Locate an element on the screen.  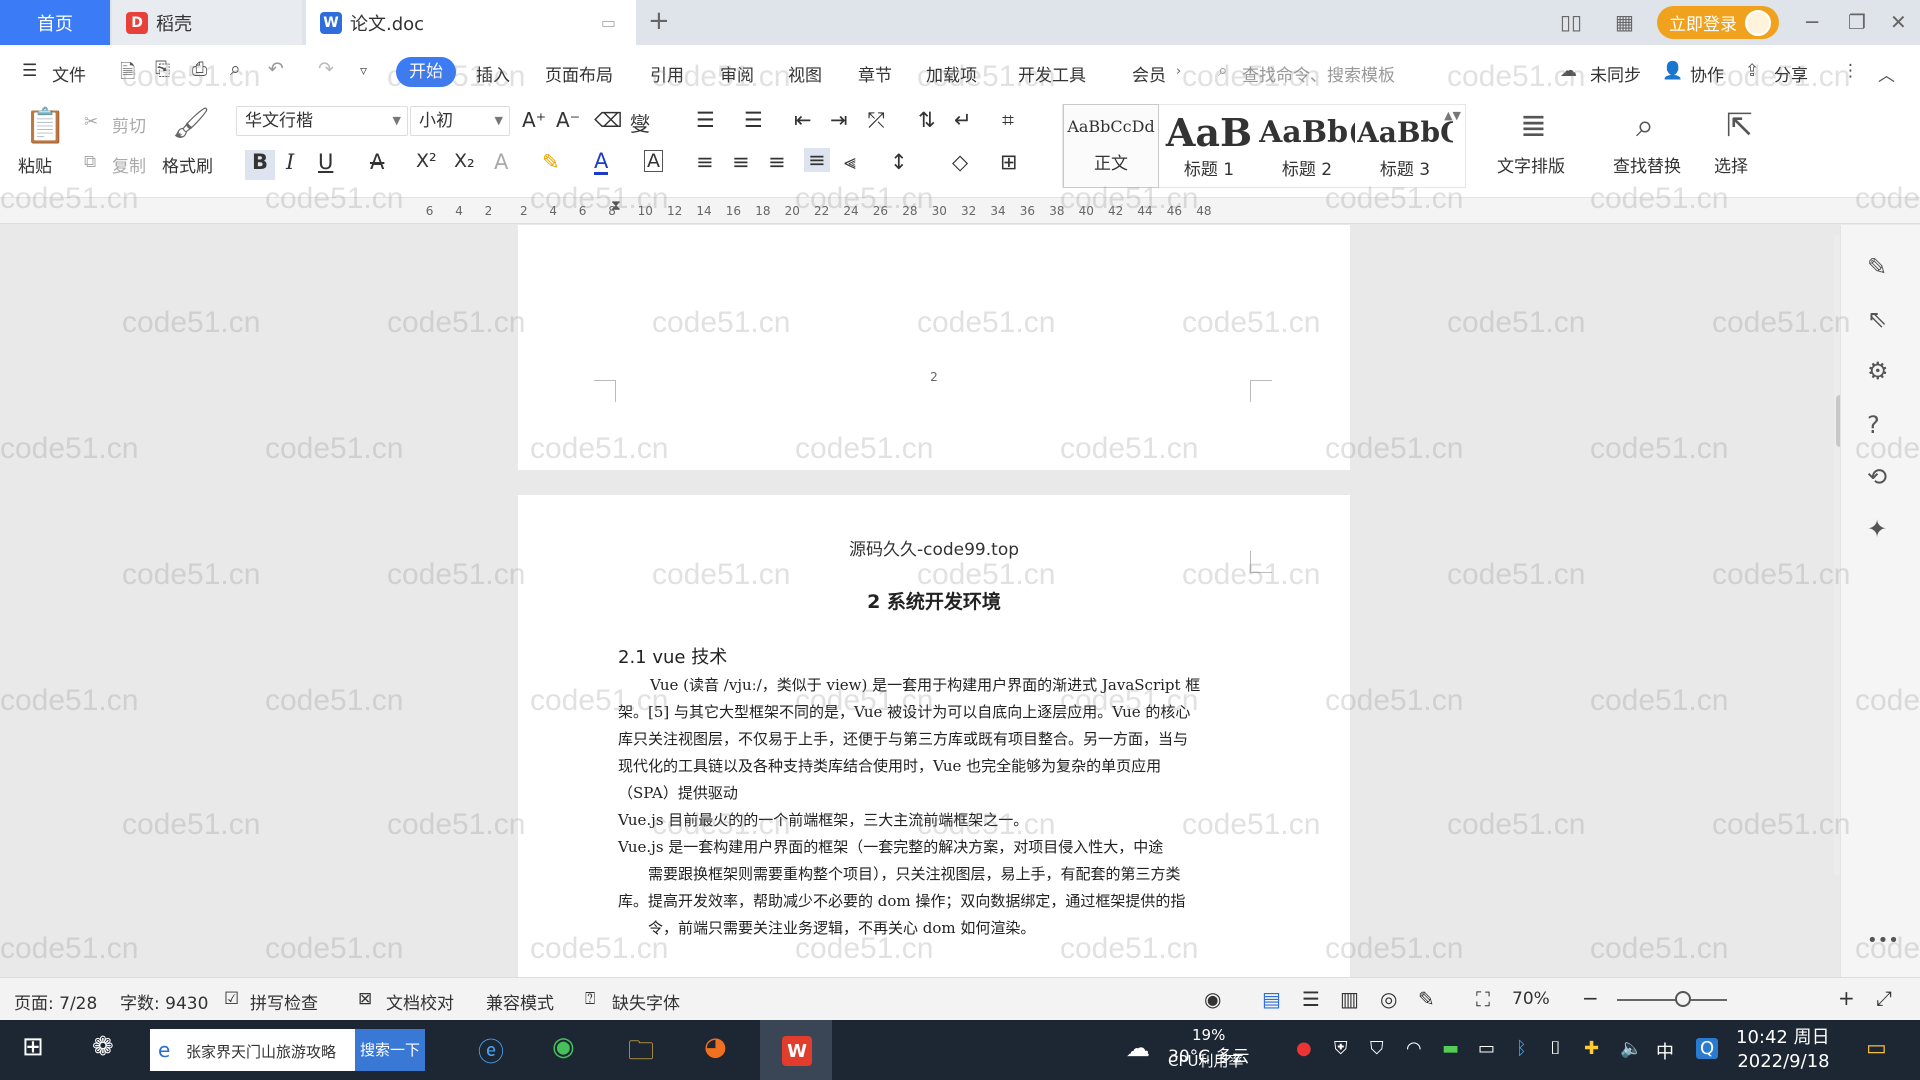
eye-protect-icon: ◉ is located at coordinates (1212, 999).